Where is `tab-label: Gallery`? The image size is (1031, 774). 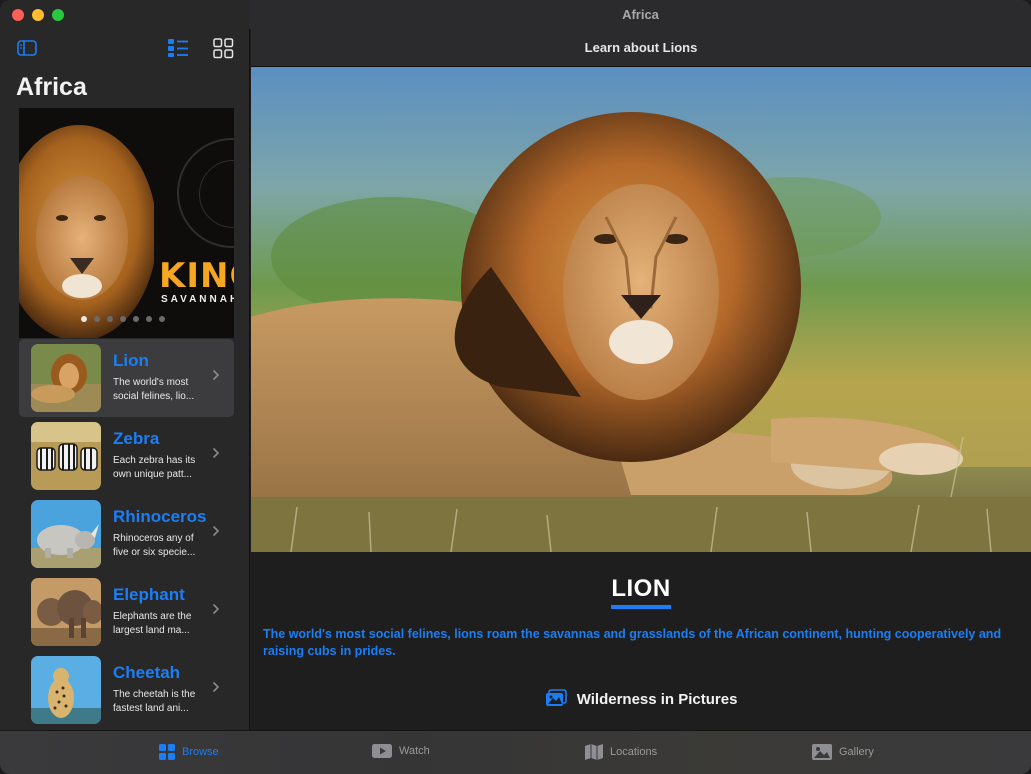 tab-label: Gallery is located at coordinates (856, 752).